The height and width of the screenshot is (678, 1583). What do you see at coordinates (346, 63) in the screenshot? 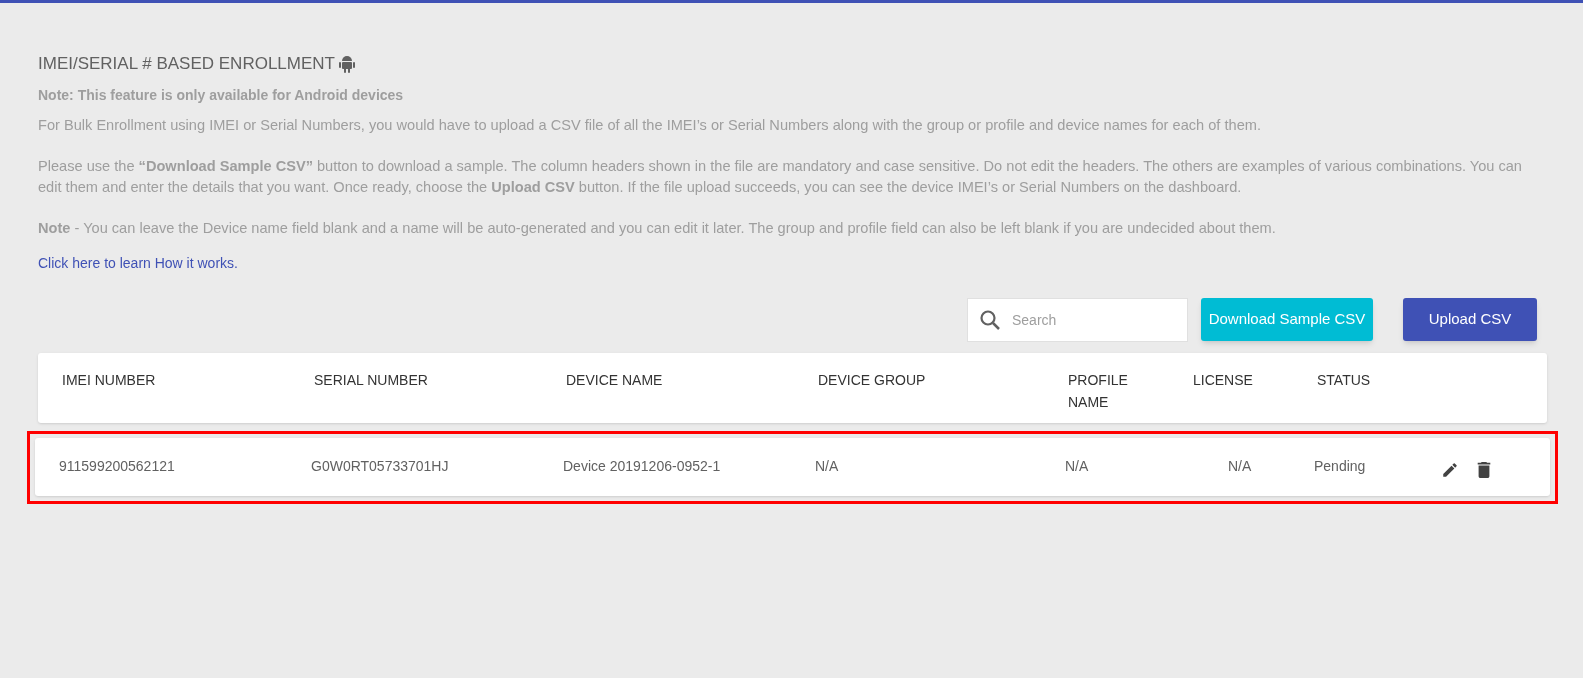
I see `android-icon` at bounding box center [346, 63].